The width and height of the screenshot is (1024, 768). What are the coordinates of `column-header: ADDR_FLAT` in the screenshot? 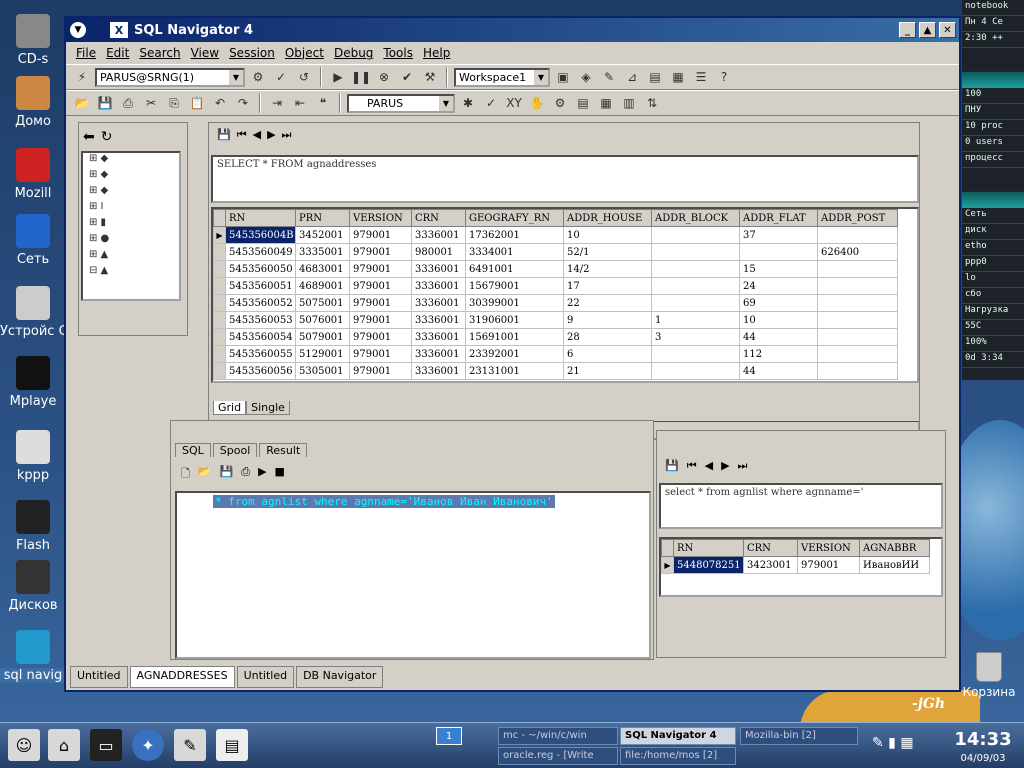 It's located at (778, 218).